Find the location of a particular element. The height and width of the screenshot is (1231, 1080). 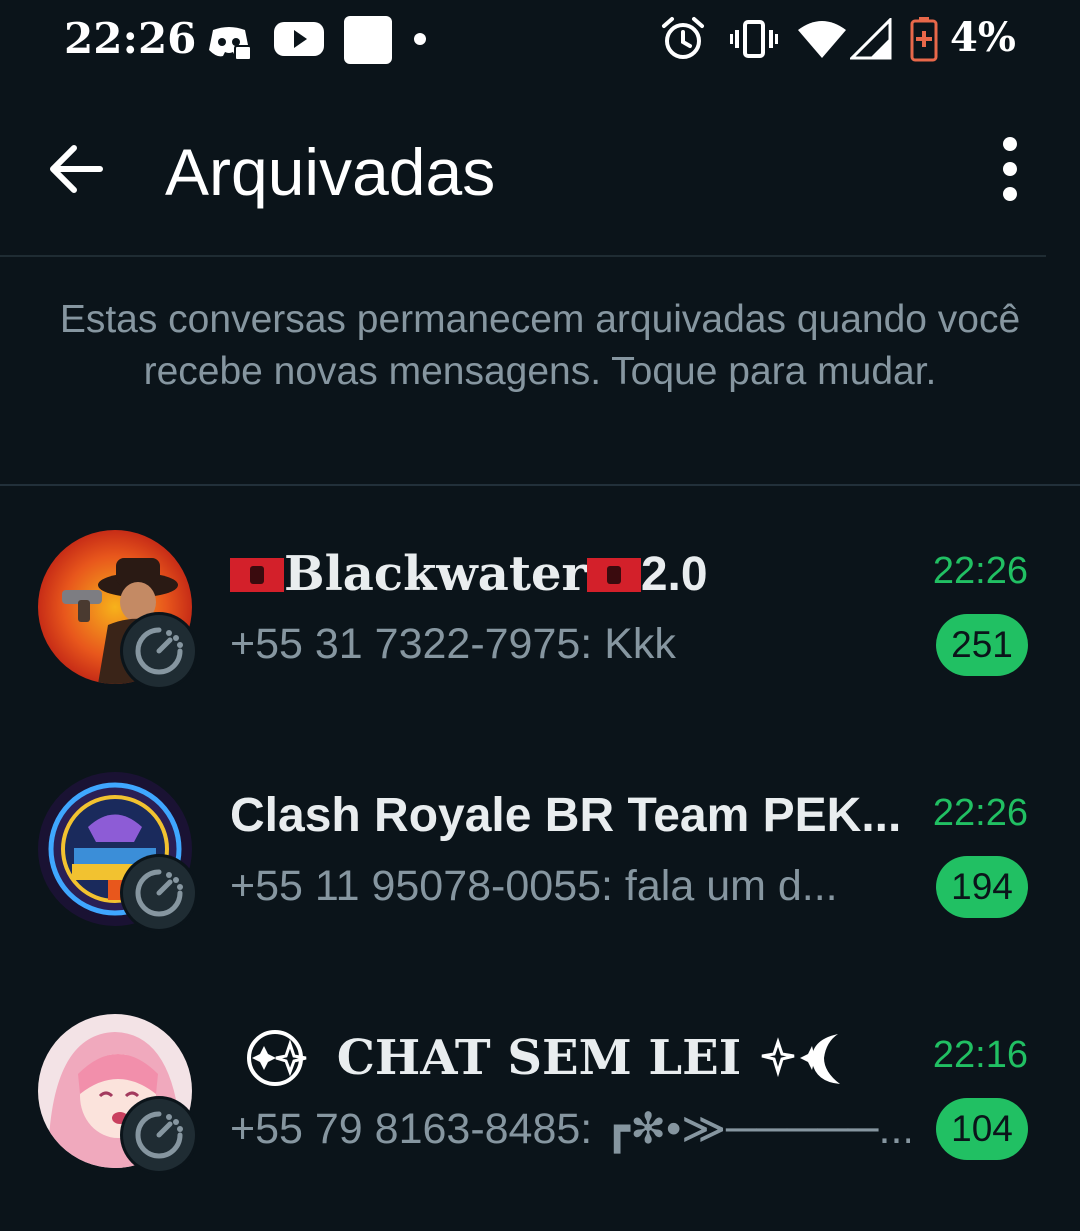

arrow-back-icon is located at coordinates (77, 169).